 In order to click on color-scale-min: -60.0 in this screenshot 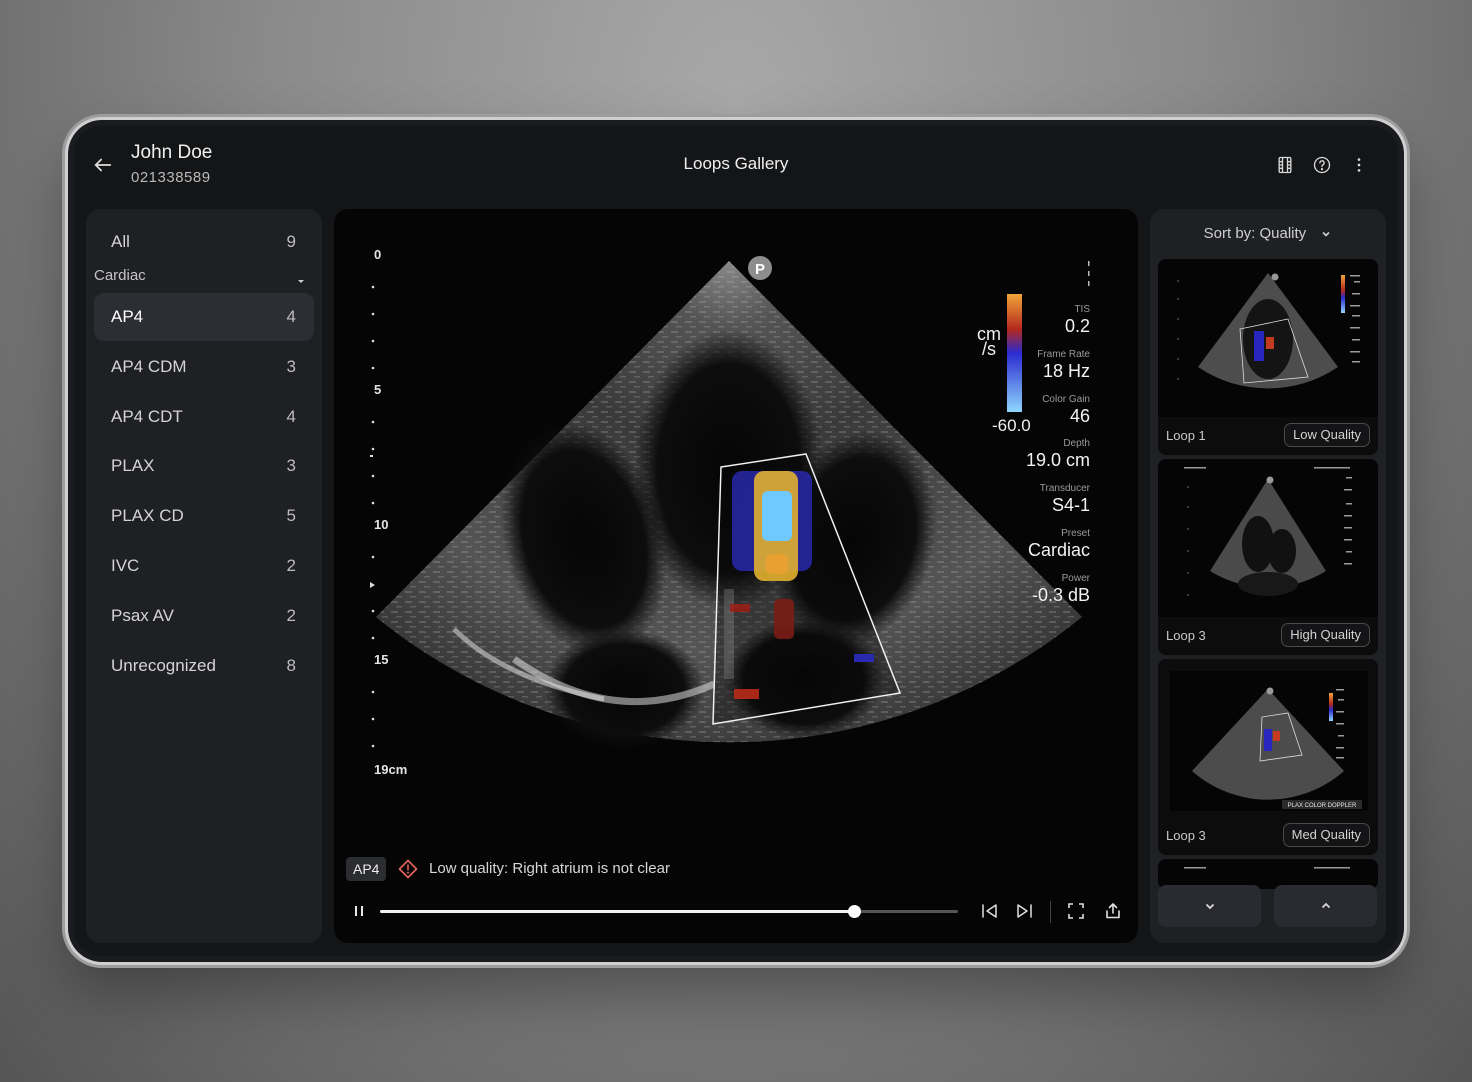, I will do `click(1011, 425)`.